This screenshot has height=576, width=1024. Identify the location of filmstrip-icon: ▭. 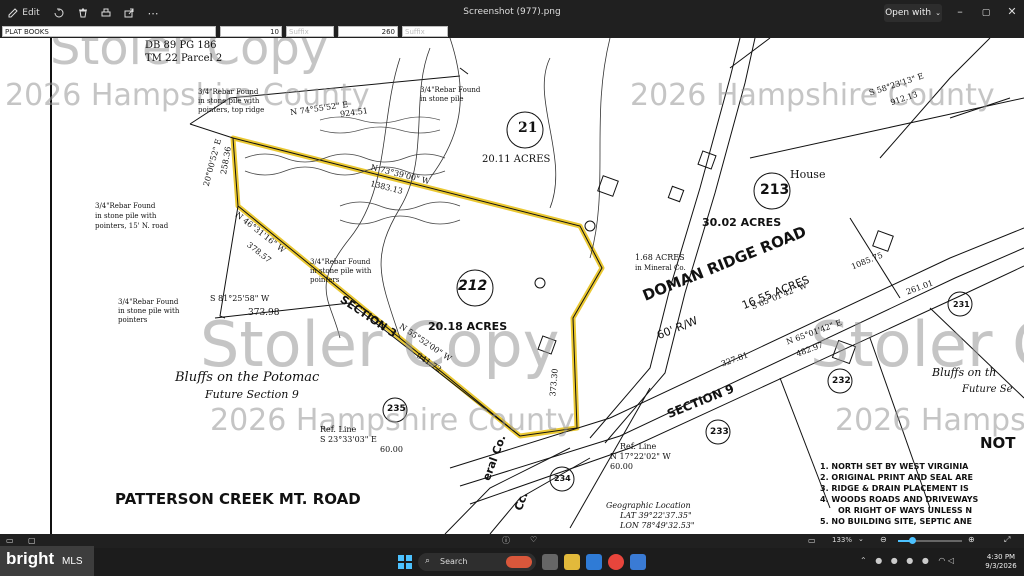
(10, 540).